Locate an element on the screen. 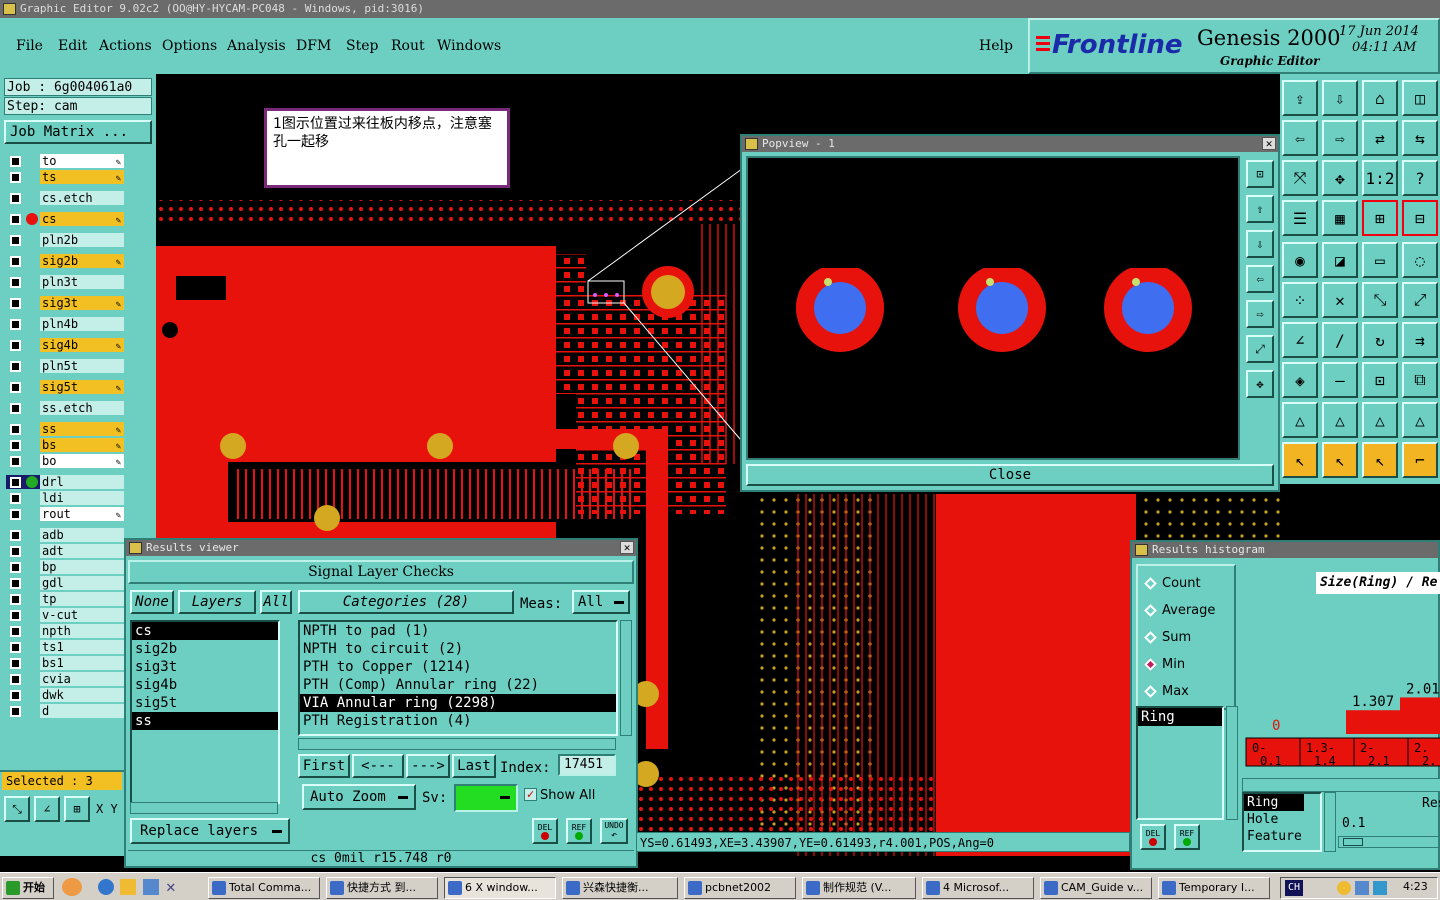 The height and width of the screenshot is (900, 1440). popview-close-button: Close is located at coordinates (1010, 475).